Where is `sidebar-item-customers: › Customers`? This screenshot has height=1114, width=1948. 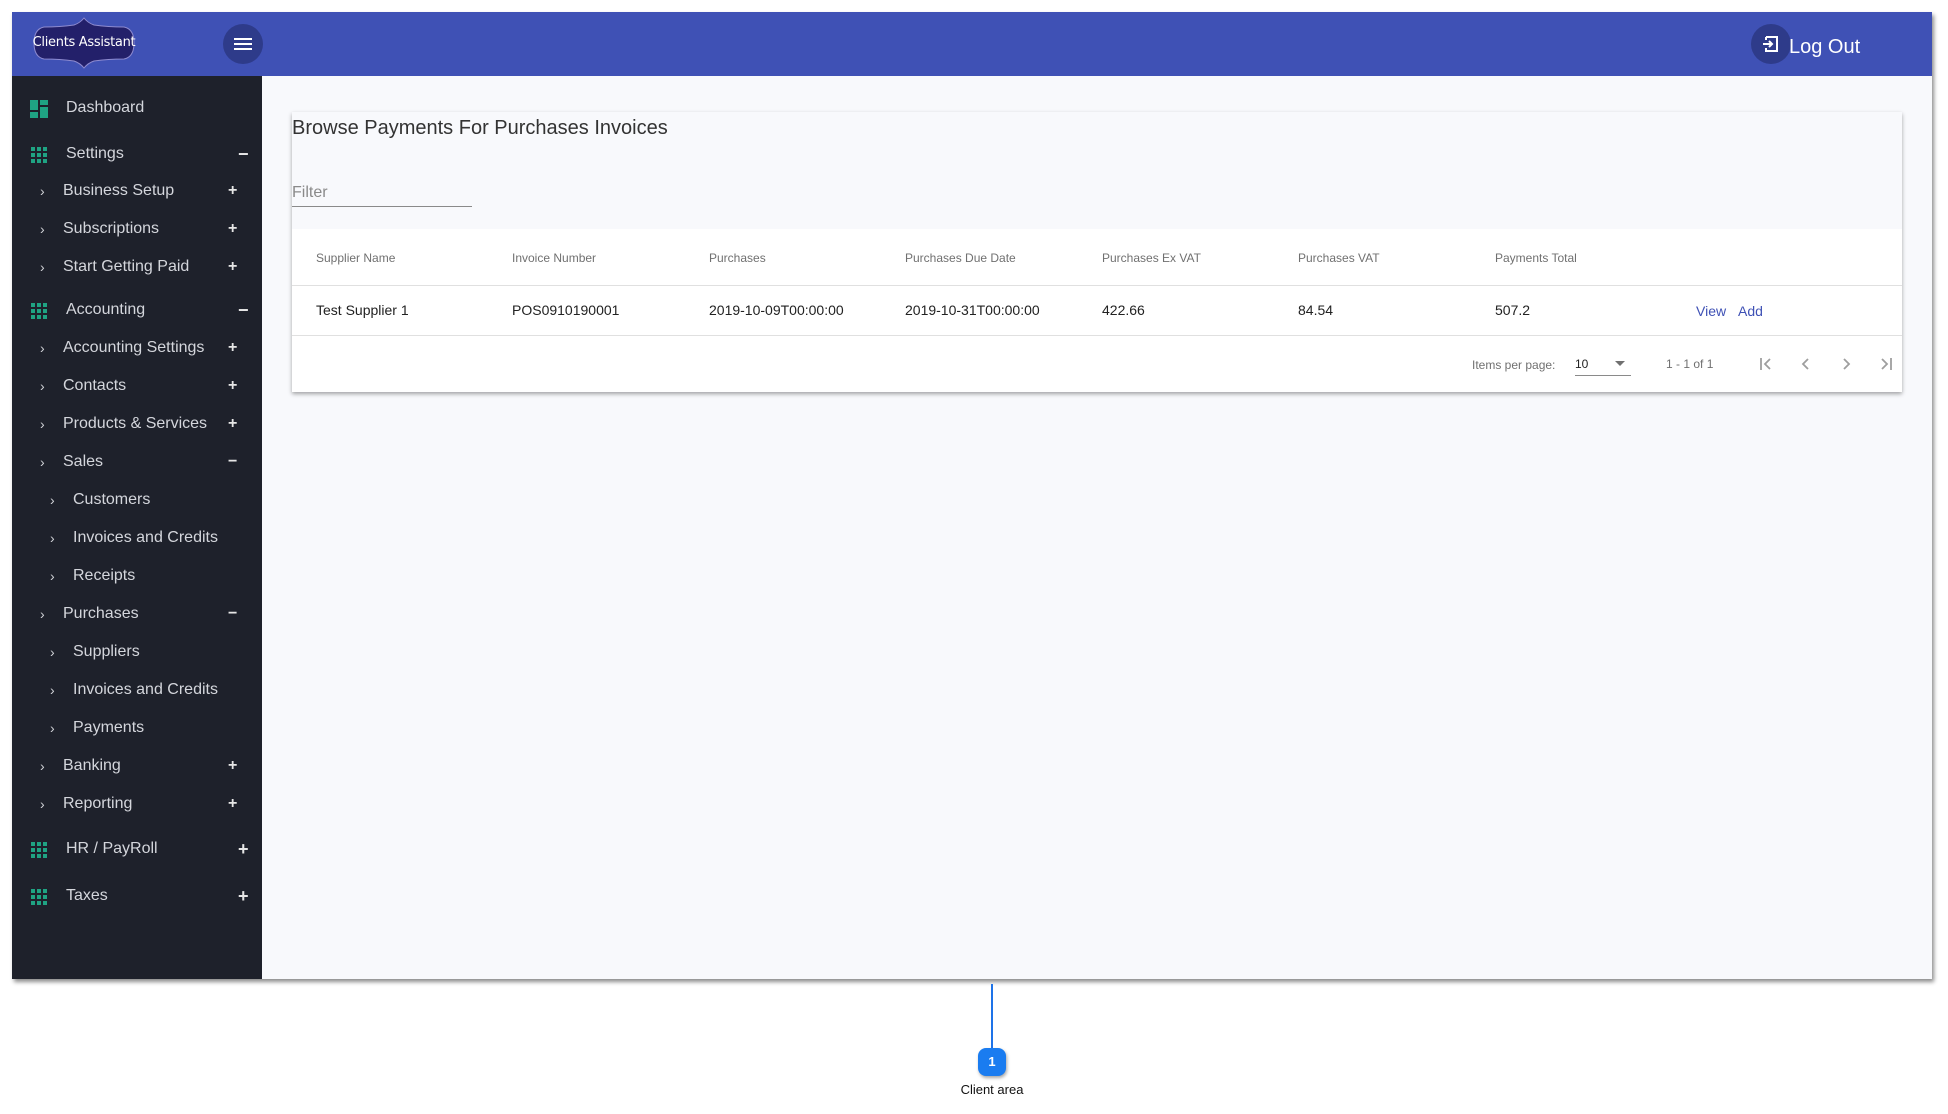
sidebar-item-customers: › Customers is located at coordinates (137, 500).